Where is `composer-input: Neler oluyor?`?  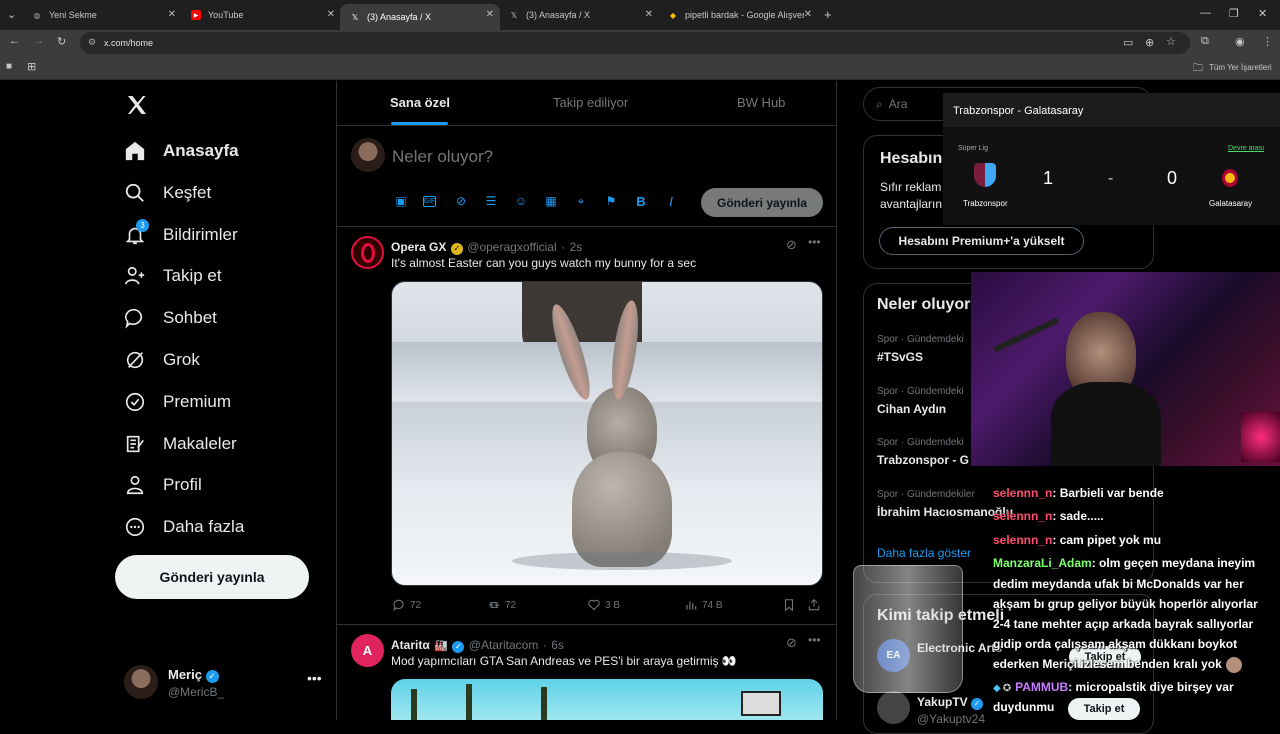
composer-input: Neler oluyor? is located at coordinates (442, 157).